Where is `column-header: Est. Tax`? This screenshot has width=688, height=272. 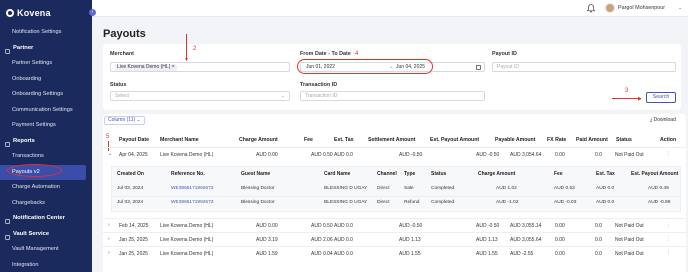 column-header: Est. Tax is located at coordinates (344, 140).